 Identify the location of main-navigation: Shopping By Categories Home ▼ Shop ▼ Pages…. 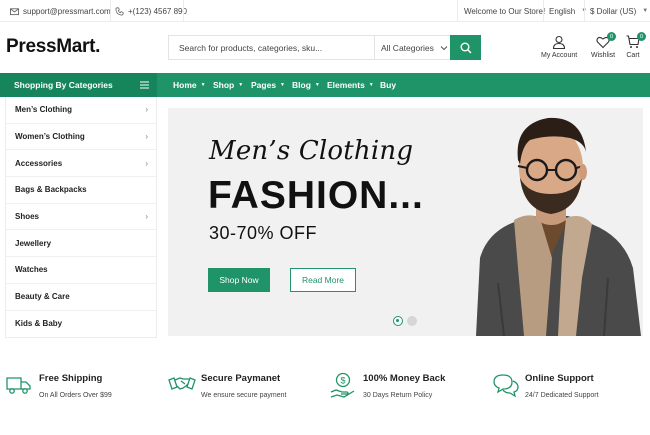
(325, 85).